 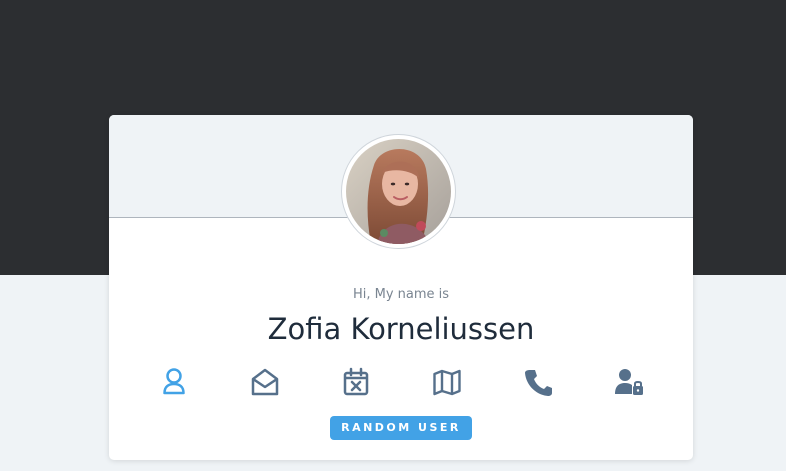 What do you see at coordinates (401, 329) in the screenshot?
I see `user-name: Zofia Korneliussen` at bounding box center [401, 329].